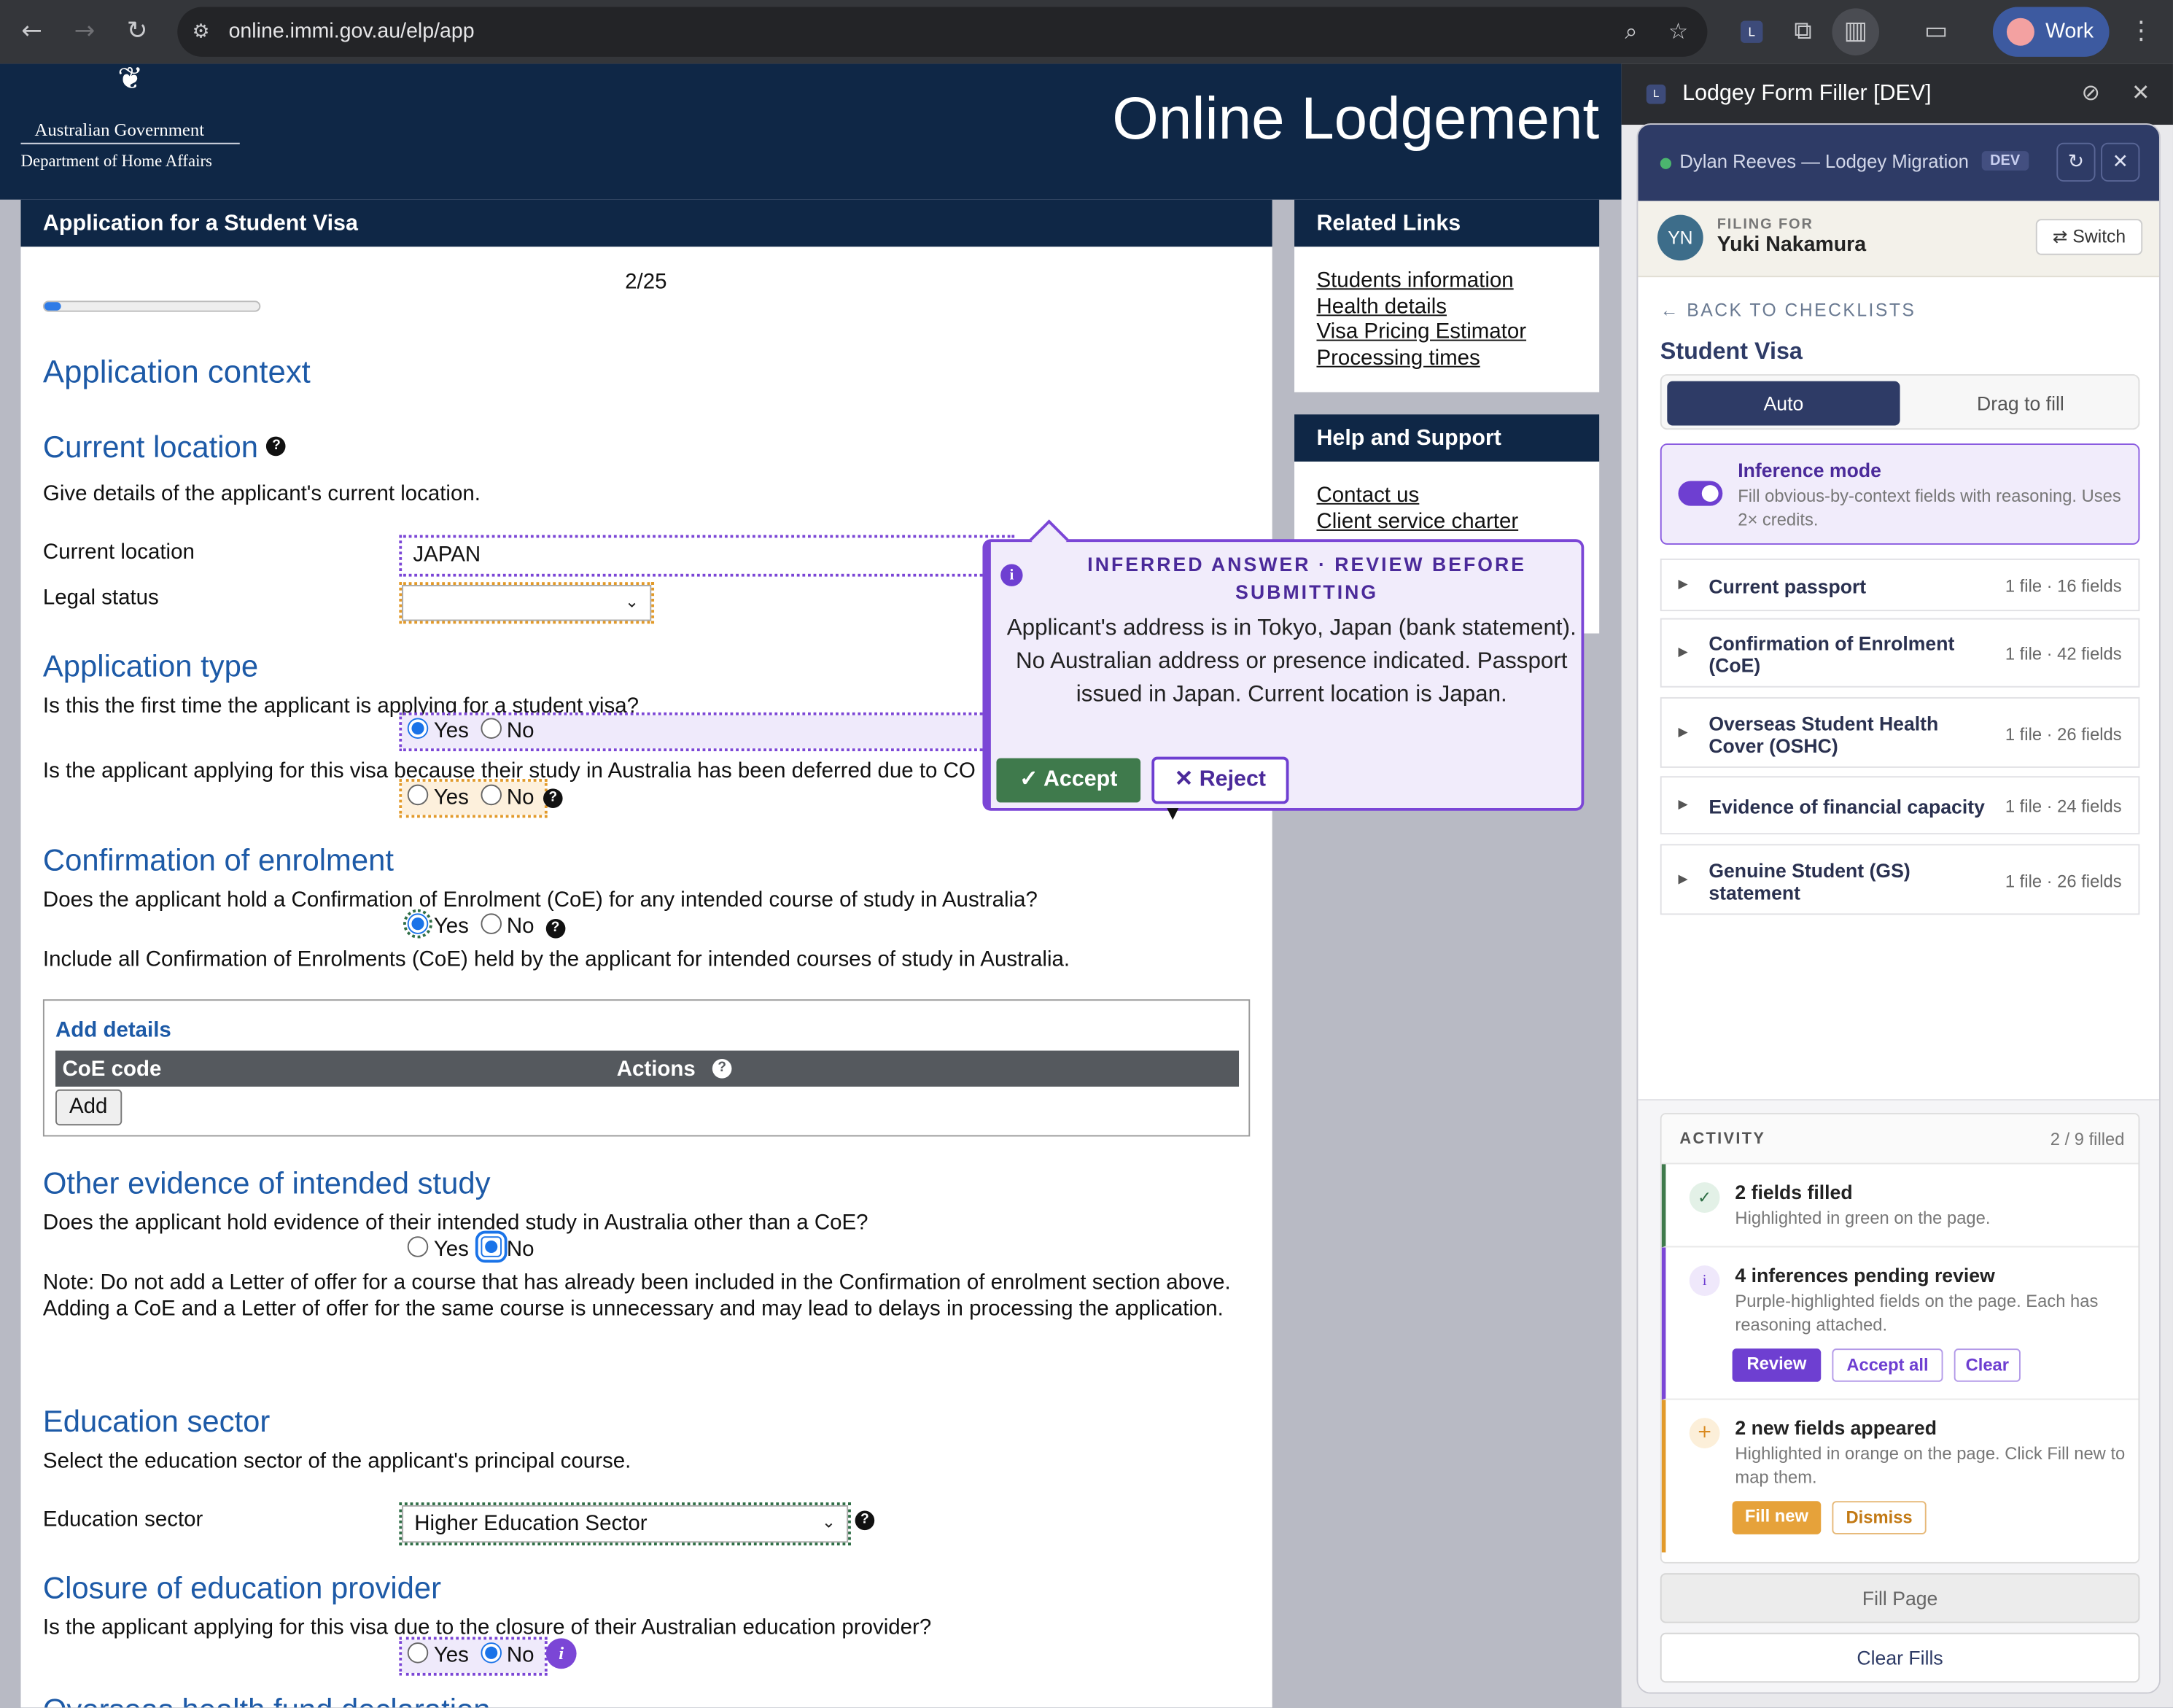  Describe the element at coordinates (1446, 333) in the screenshot. I see `link-visa-pricing-estimator: Visa Pricing Estimator` at that location.